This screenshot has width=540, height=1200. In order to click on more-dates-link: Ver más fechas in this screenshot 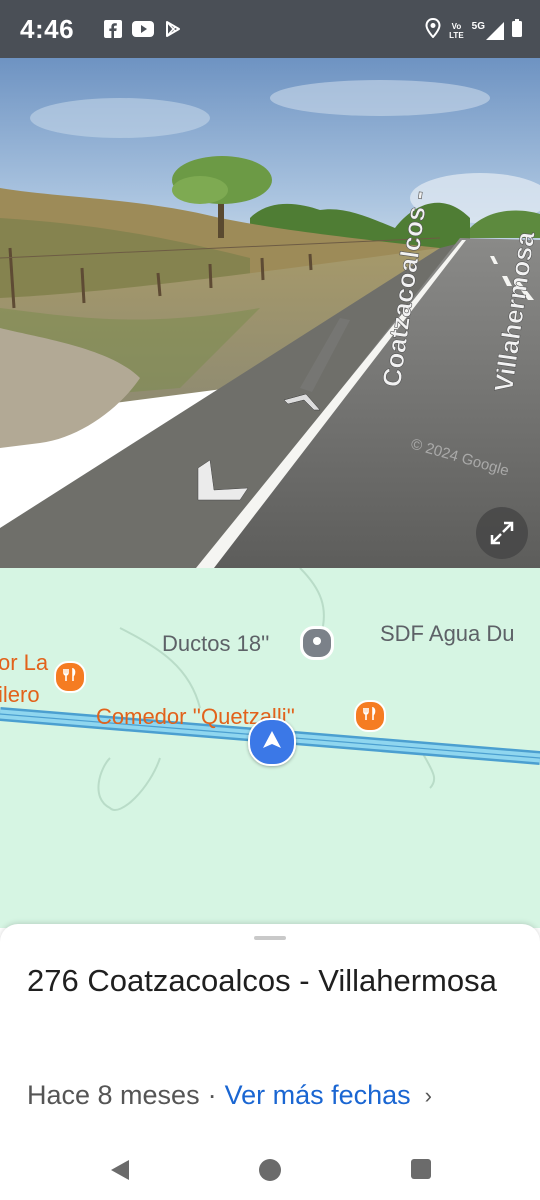, I will do `click(318, 1095)`.